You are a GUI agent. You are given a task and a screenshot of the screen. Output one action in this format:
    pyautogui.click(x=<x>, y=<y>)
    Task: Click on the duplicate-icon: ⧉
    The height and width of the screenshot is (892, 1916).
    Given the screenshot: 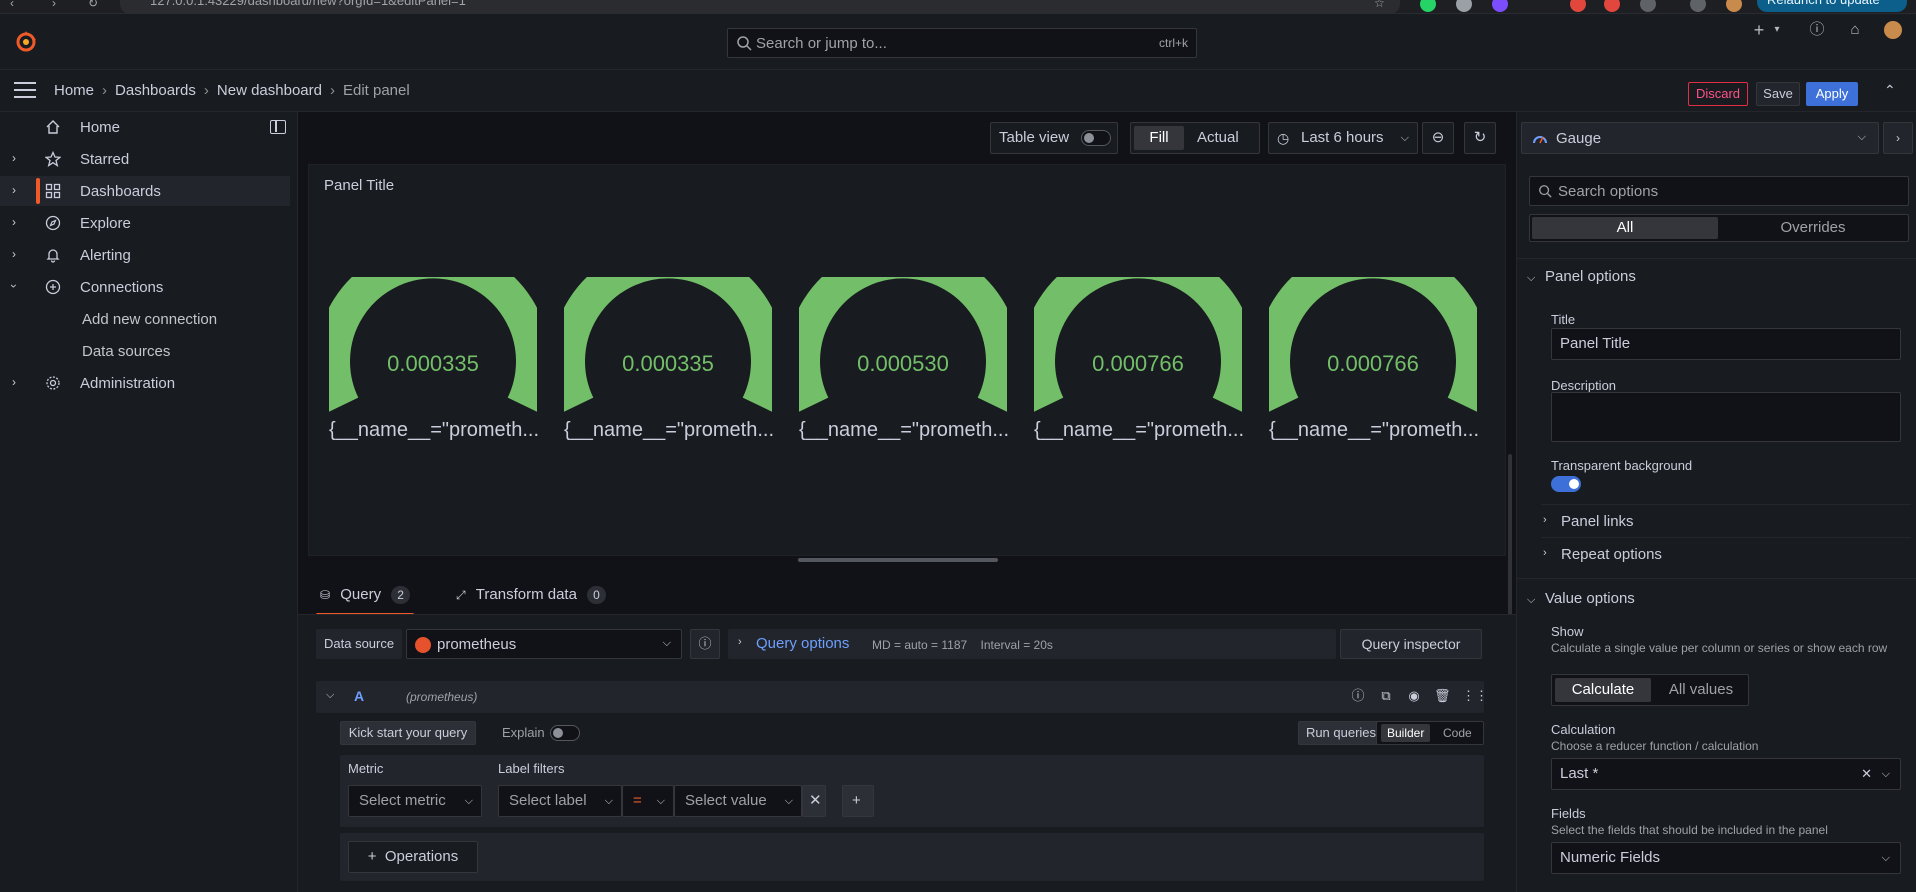 What is the action you would take?
    pyautogui.click(x=1386, y=696)
    